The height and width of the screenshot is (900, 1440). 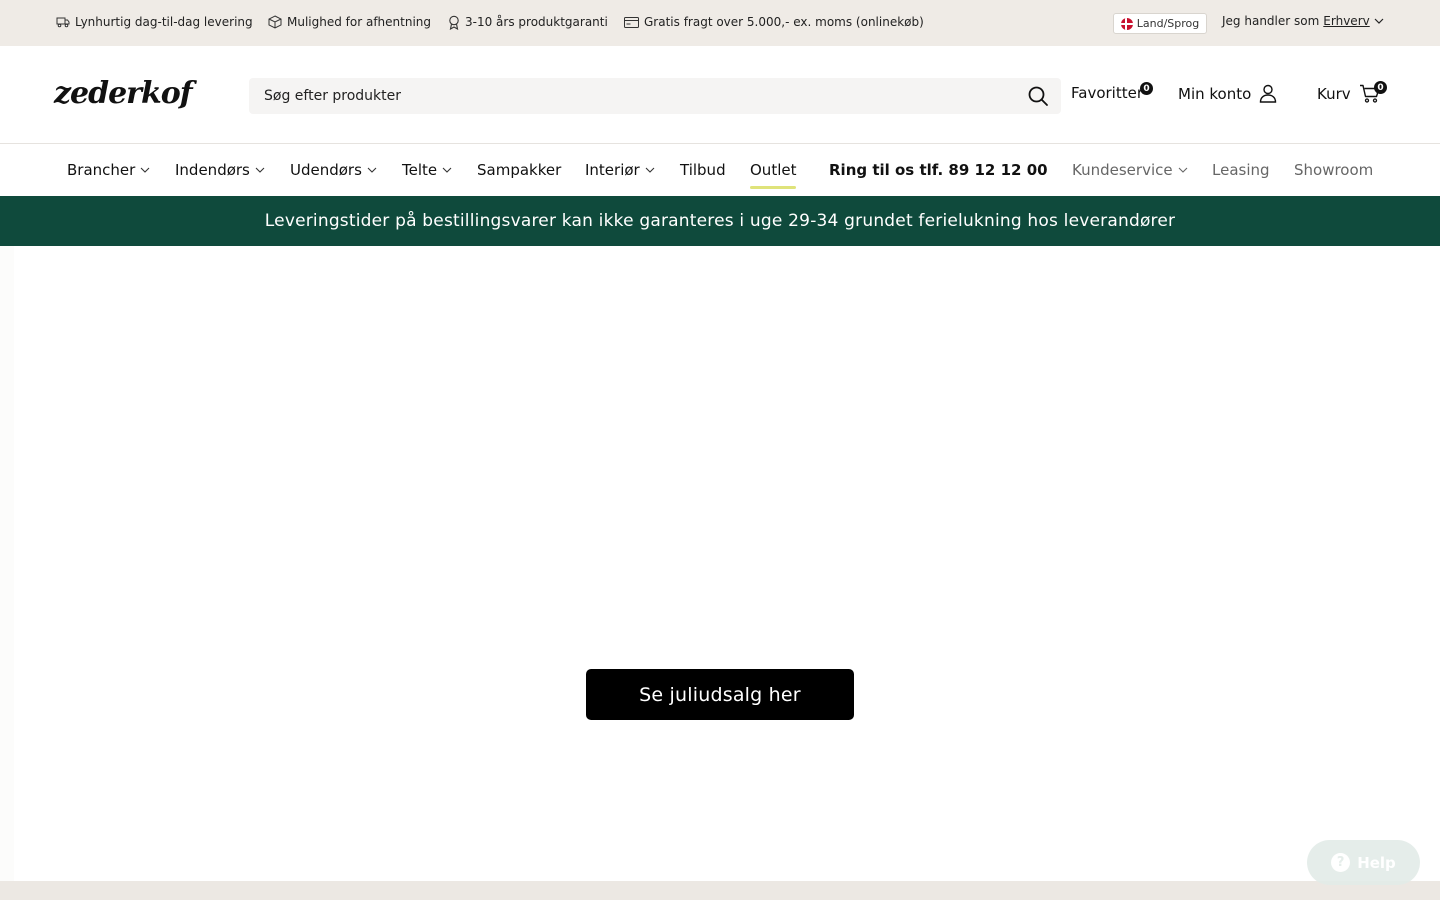 I want to click on truck-icon, so click(x=63, y=22).